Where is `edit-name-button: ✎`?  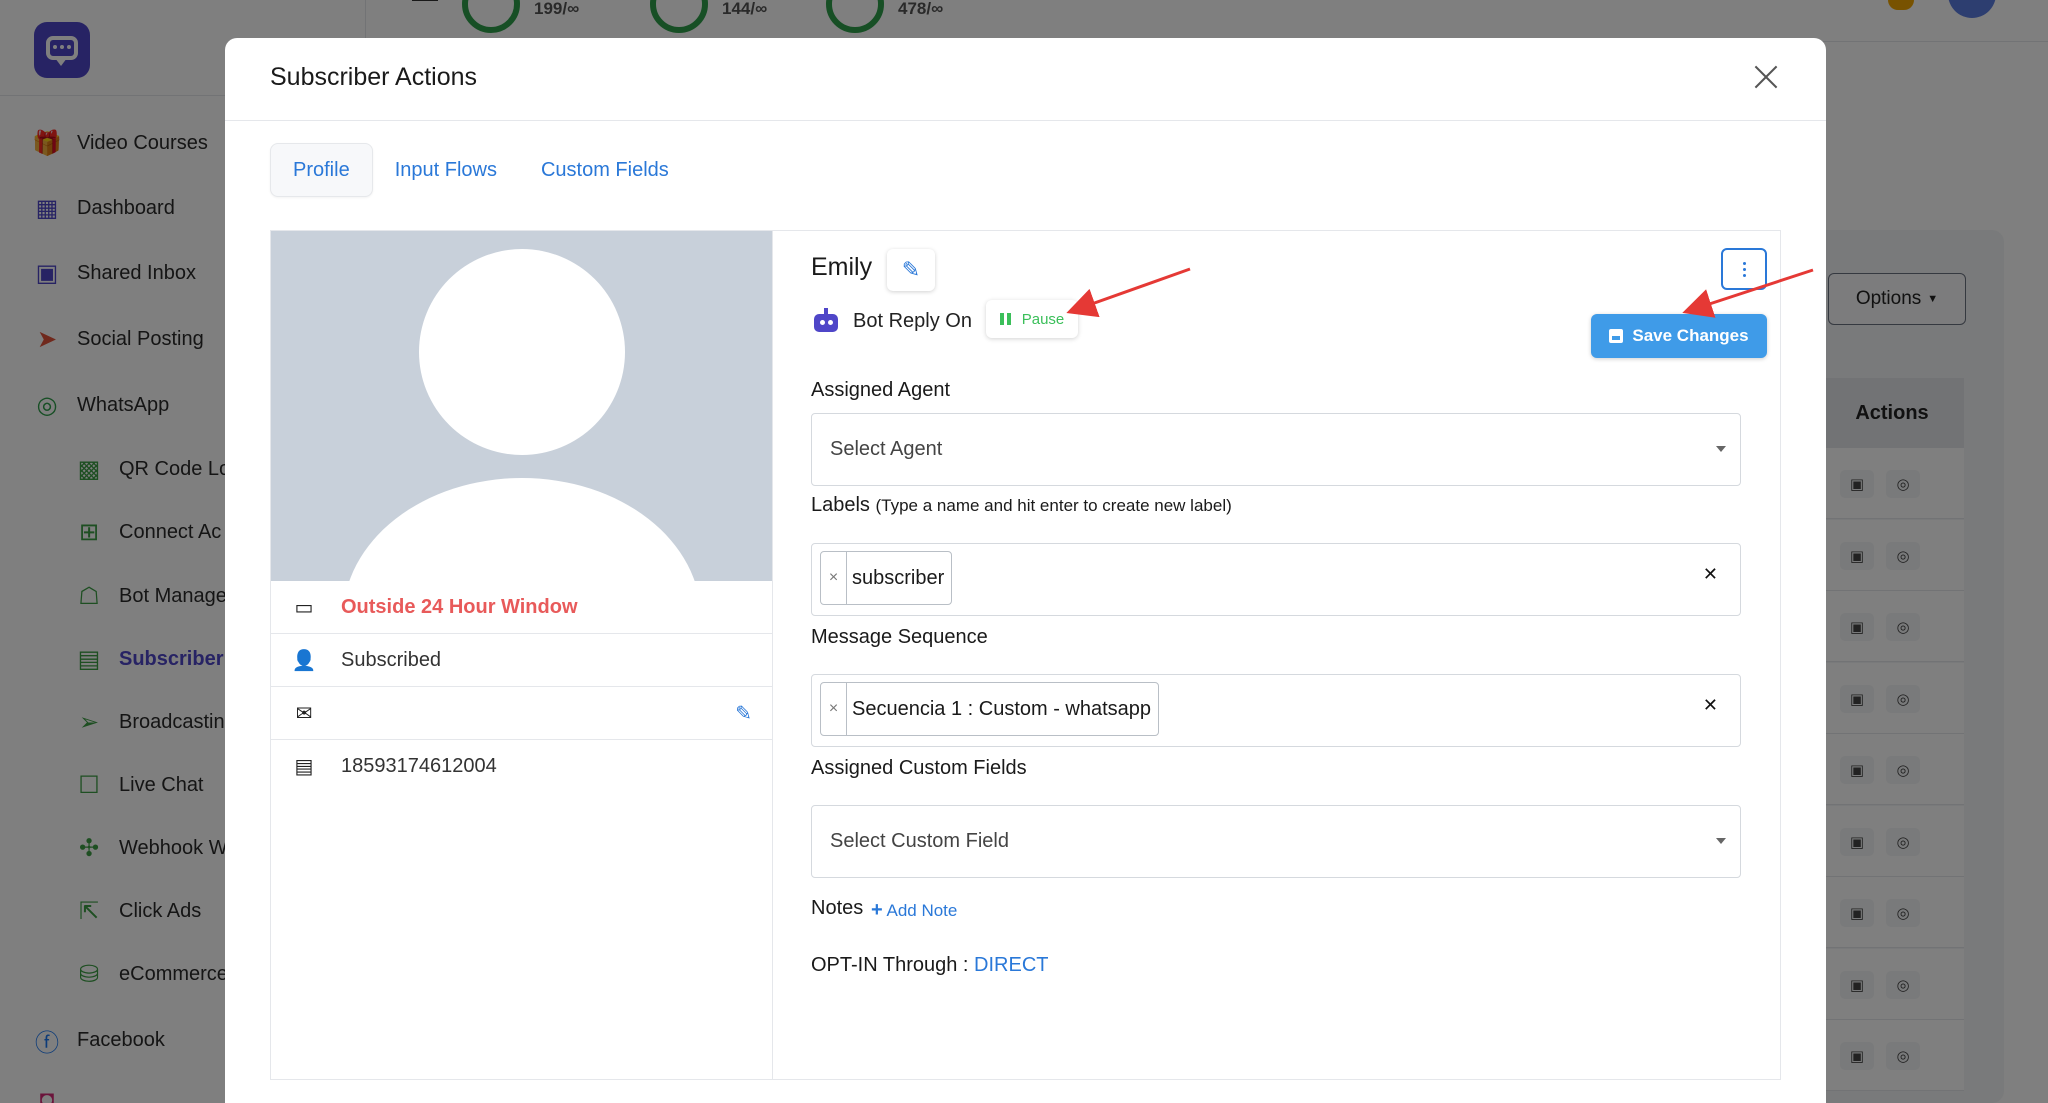
edit-name-button: ✎ is located at coordinates (911, 270).